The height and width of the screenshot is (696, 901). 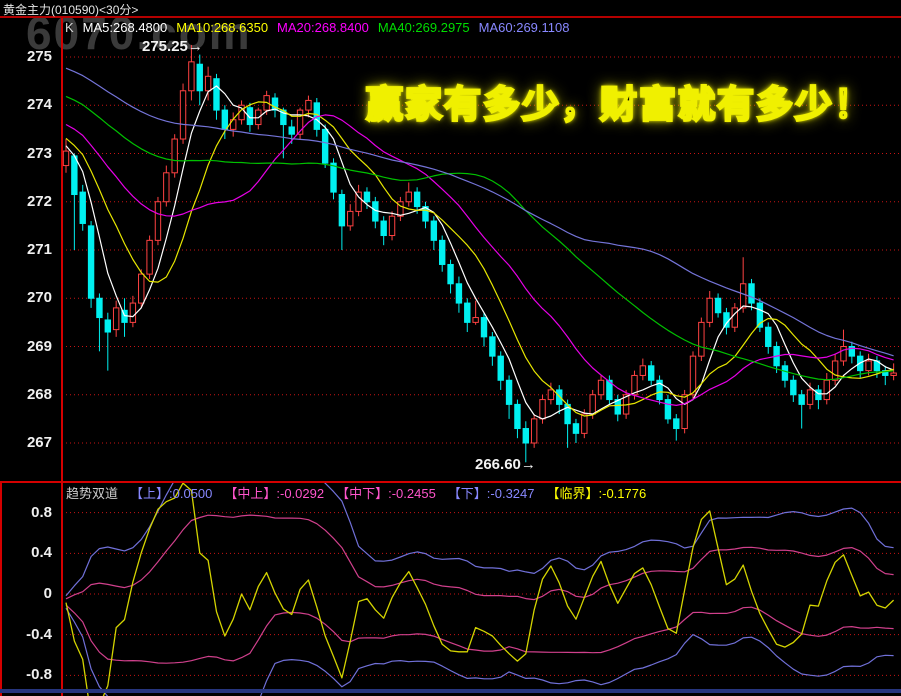 What do you see at coordinates (491, 493) in the screenshot?
I see `legend-item: 【下】:-0.3247` at bounding box center [491, 493].